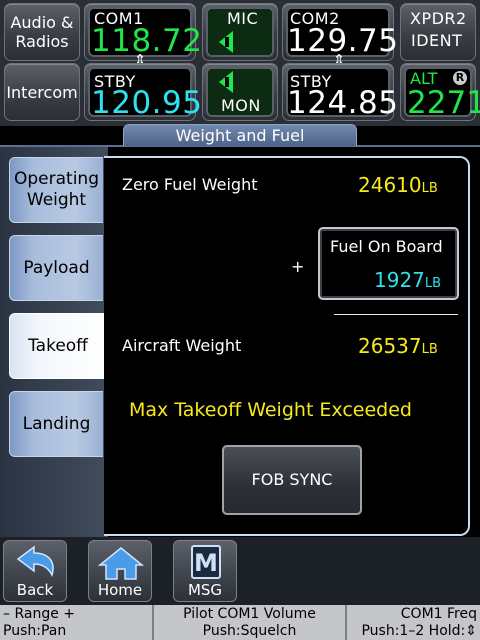 The image size is (480, 640). What do you see at coordinates (443, 103) in the screenshot?
I see `squawk-code: 2271` at bounding box center [443, 103].